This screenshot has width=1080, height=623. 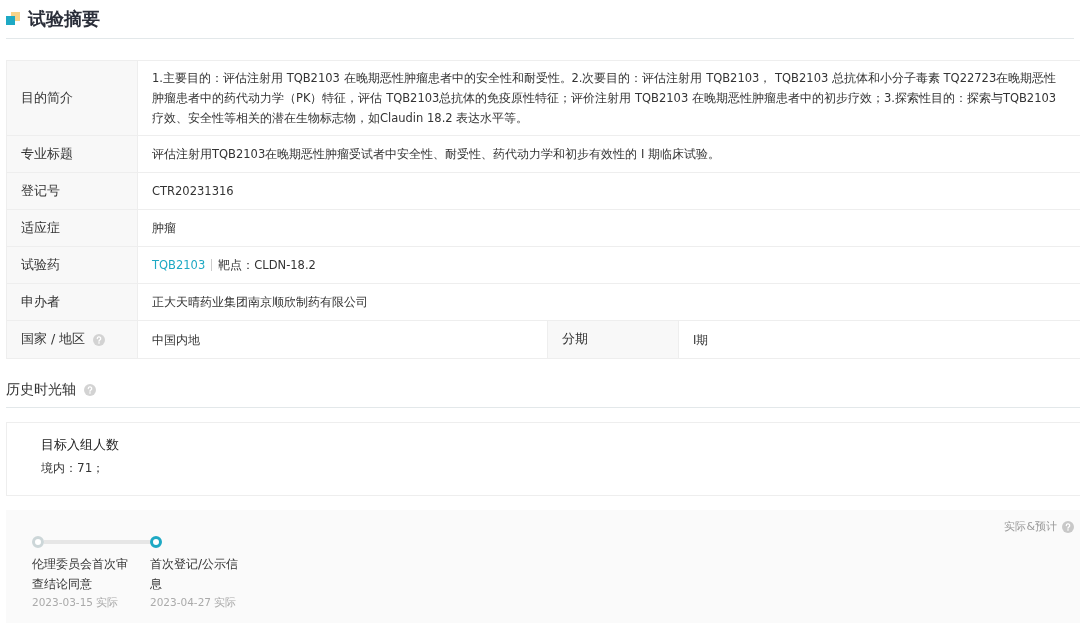 What do you see at coordinates (1030, 526) in the screenshot?
I see `legend-text: 实际&预计` at bounding box center [1030, 526].